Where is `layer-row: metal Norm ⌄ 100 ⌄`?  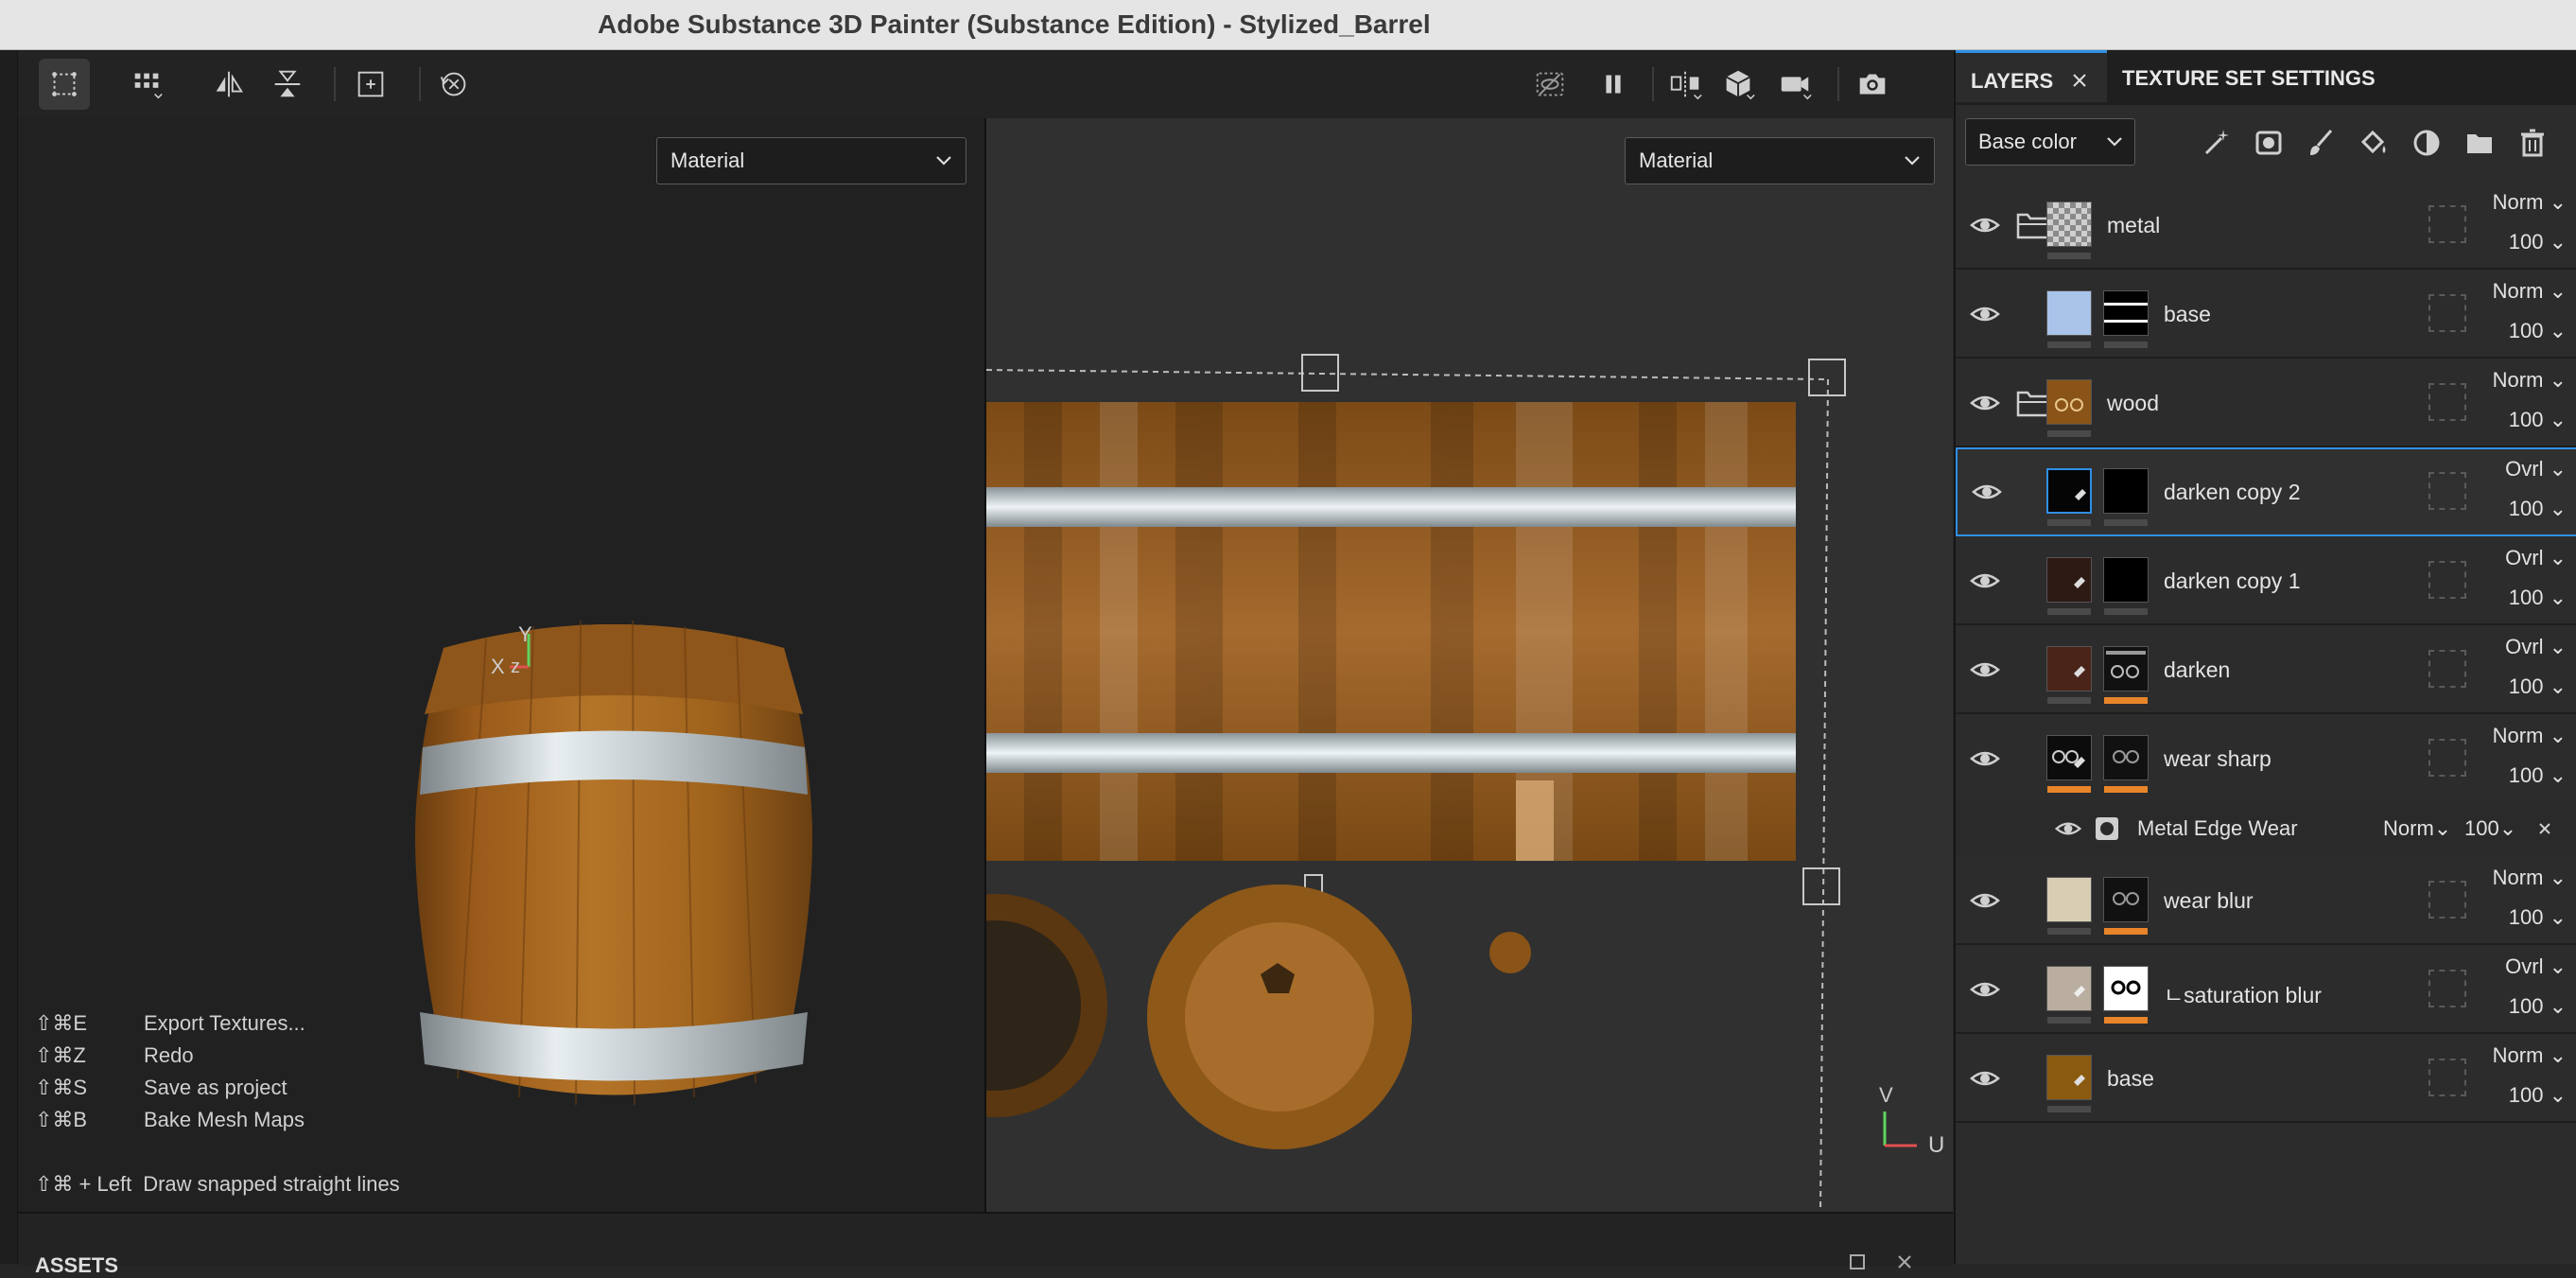 layer-row: metal Norm ⌄ 100 ⌄ is located at coordinates (2266, 225).